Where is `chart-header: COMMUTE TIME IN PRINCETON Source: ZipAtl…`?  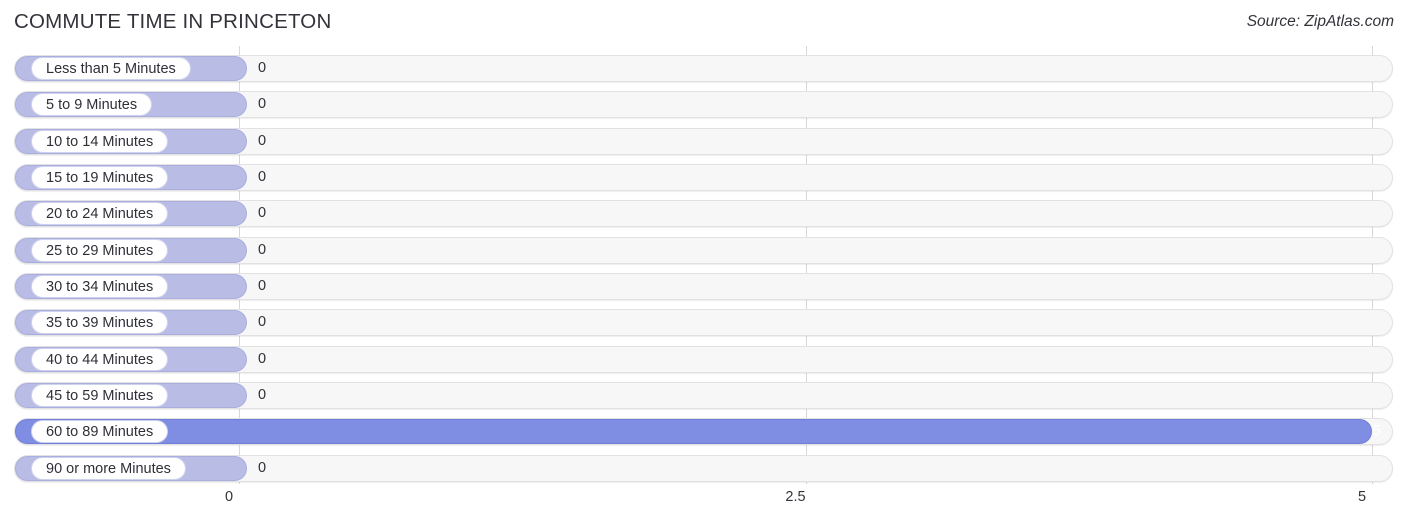 chart-header: COMMUTE TIME IN PRINCETON Source: ZipAtl… is located at coordinates (703, 23).